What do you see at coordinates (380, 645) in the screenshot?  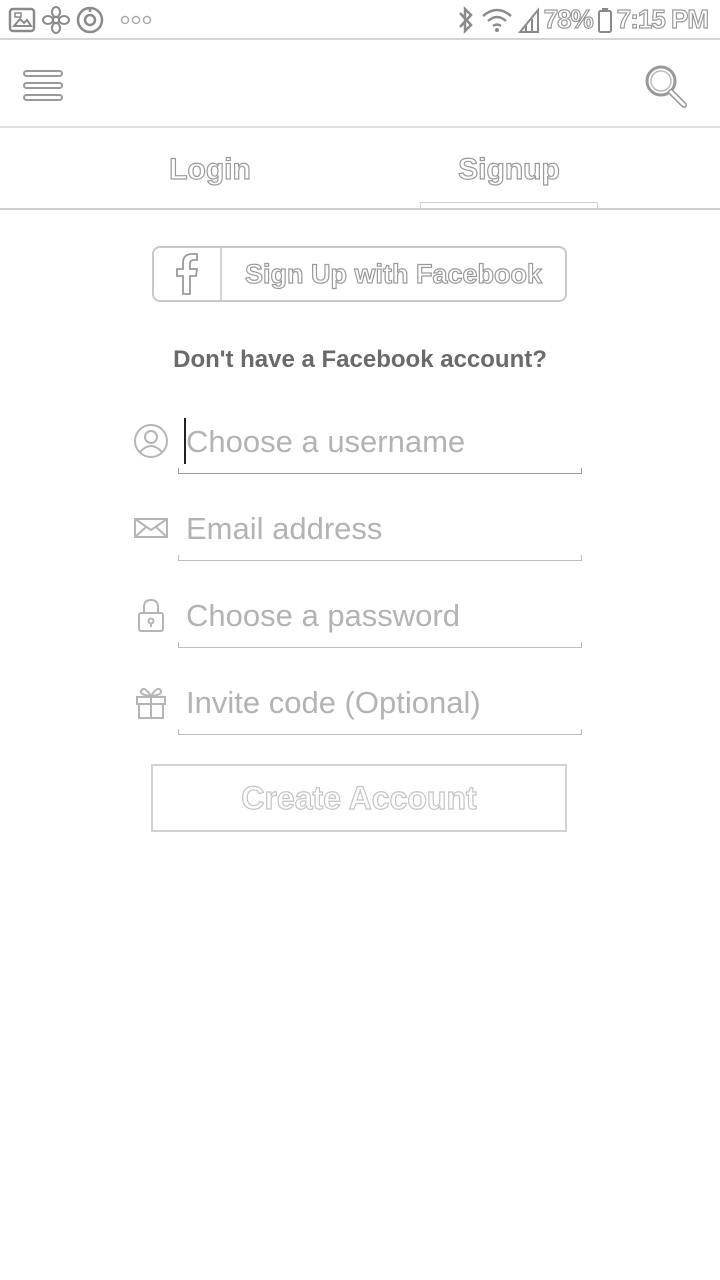 I see `password-underline` at bounding box center [380, 645].